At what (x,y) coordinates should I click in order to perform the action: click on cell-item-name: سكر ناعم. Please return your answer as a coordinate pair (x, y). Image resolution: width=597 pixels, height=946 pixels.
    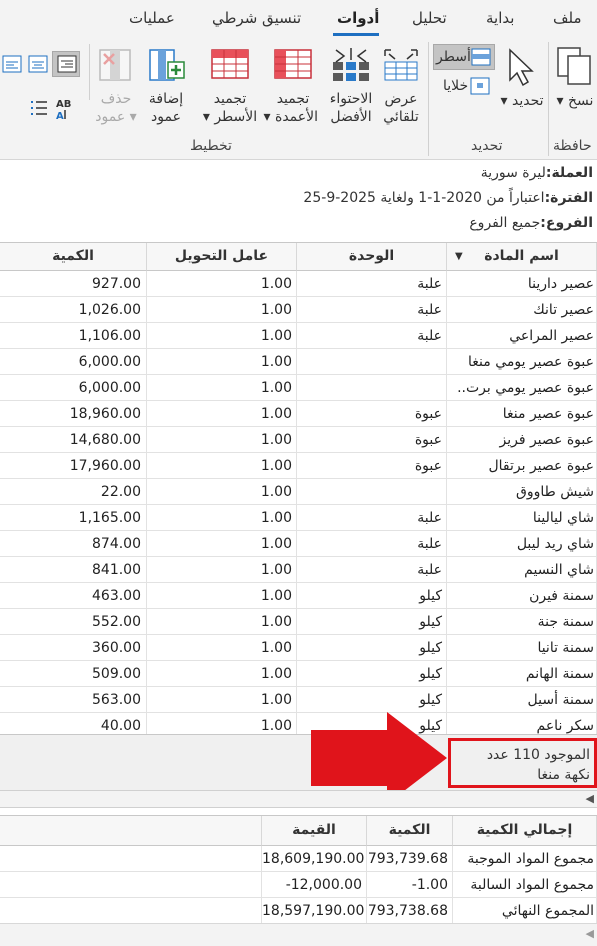
    Looking at the image, I should click on (522, 723).